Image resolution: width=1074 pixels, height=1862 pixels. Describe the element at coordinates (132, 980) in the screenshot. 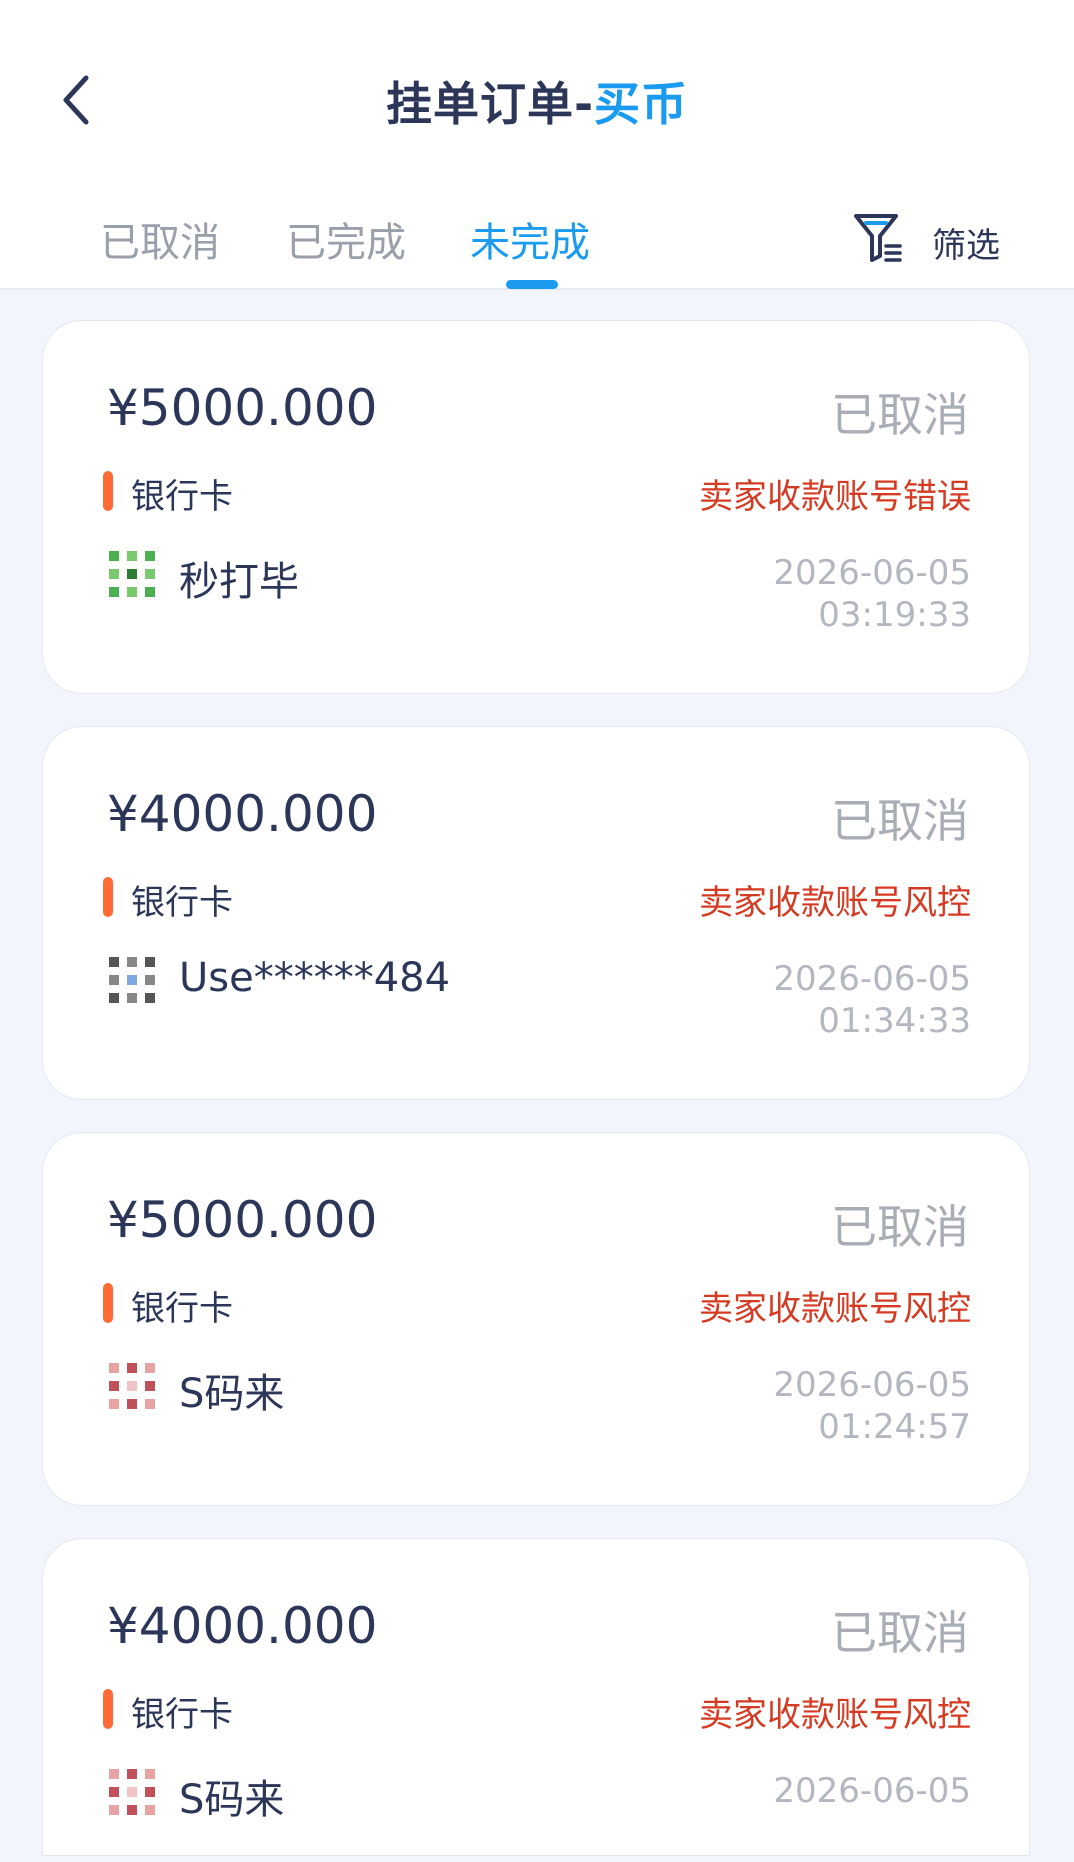

I see `gray-pattern-avatar` at that location.